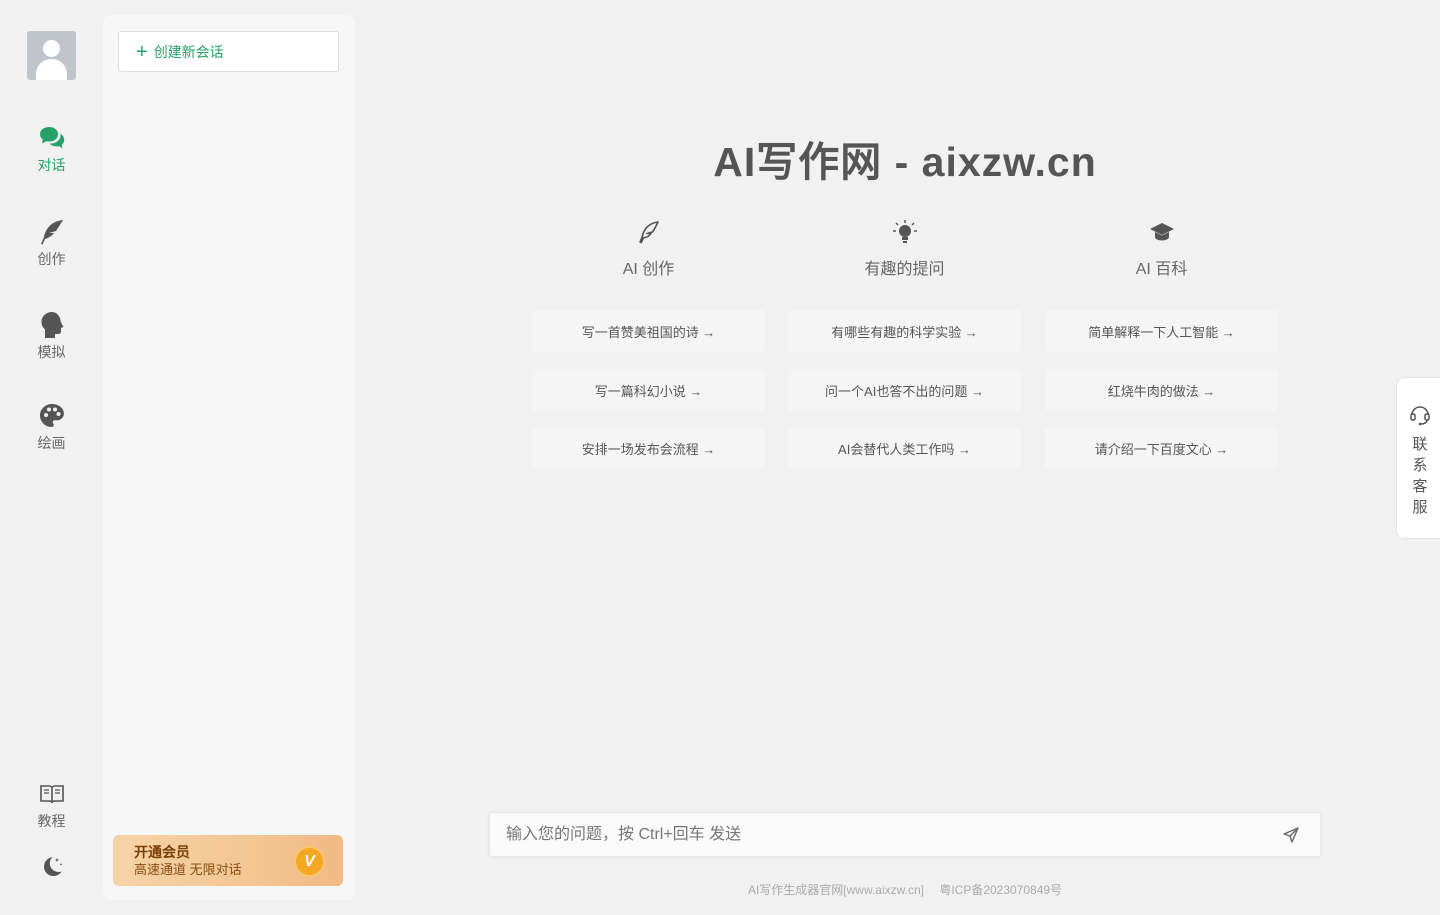 This screenshot has width=1440, height=915. What do you see at coordinates (648, 331) in the screenshot?
I see `prompt-card: 写一首赞美祖国的诗 →` at bounding box center [648, 331].